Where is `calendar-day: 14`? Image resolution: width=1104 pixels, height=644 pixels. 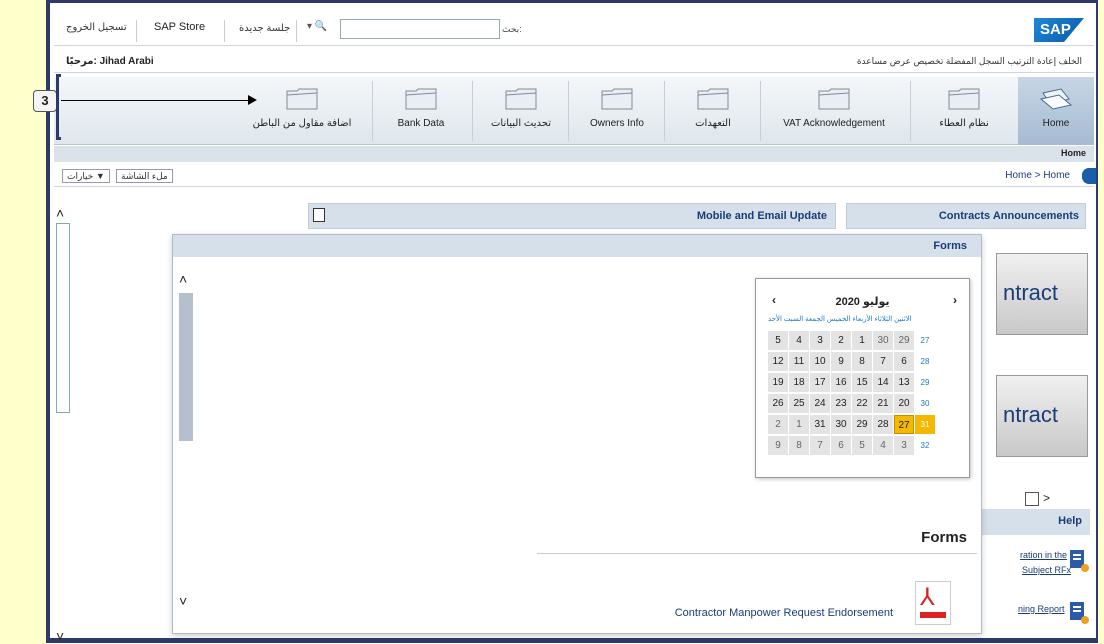
calendar-day: 14 is located at coordinates (883, 382).